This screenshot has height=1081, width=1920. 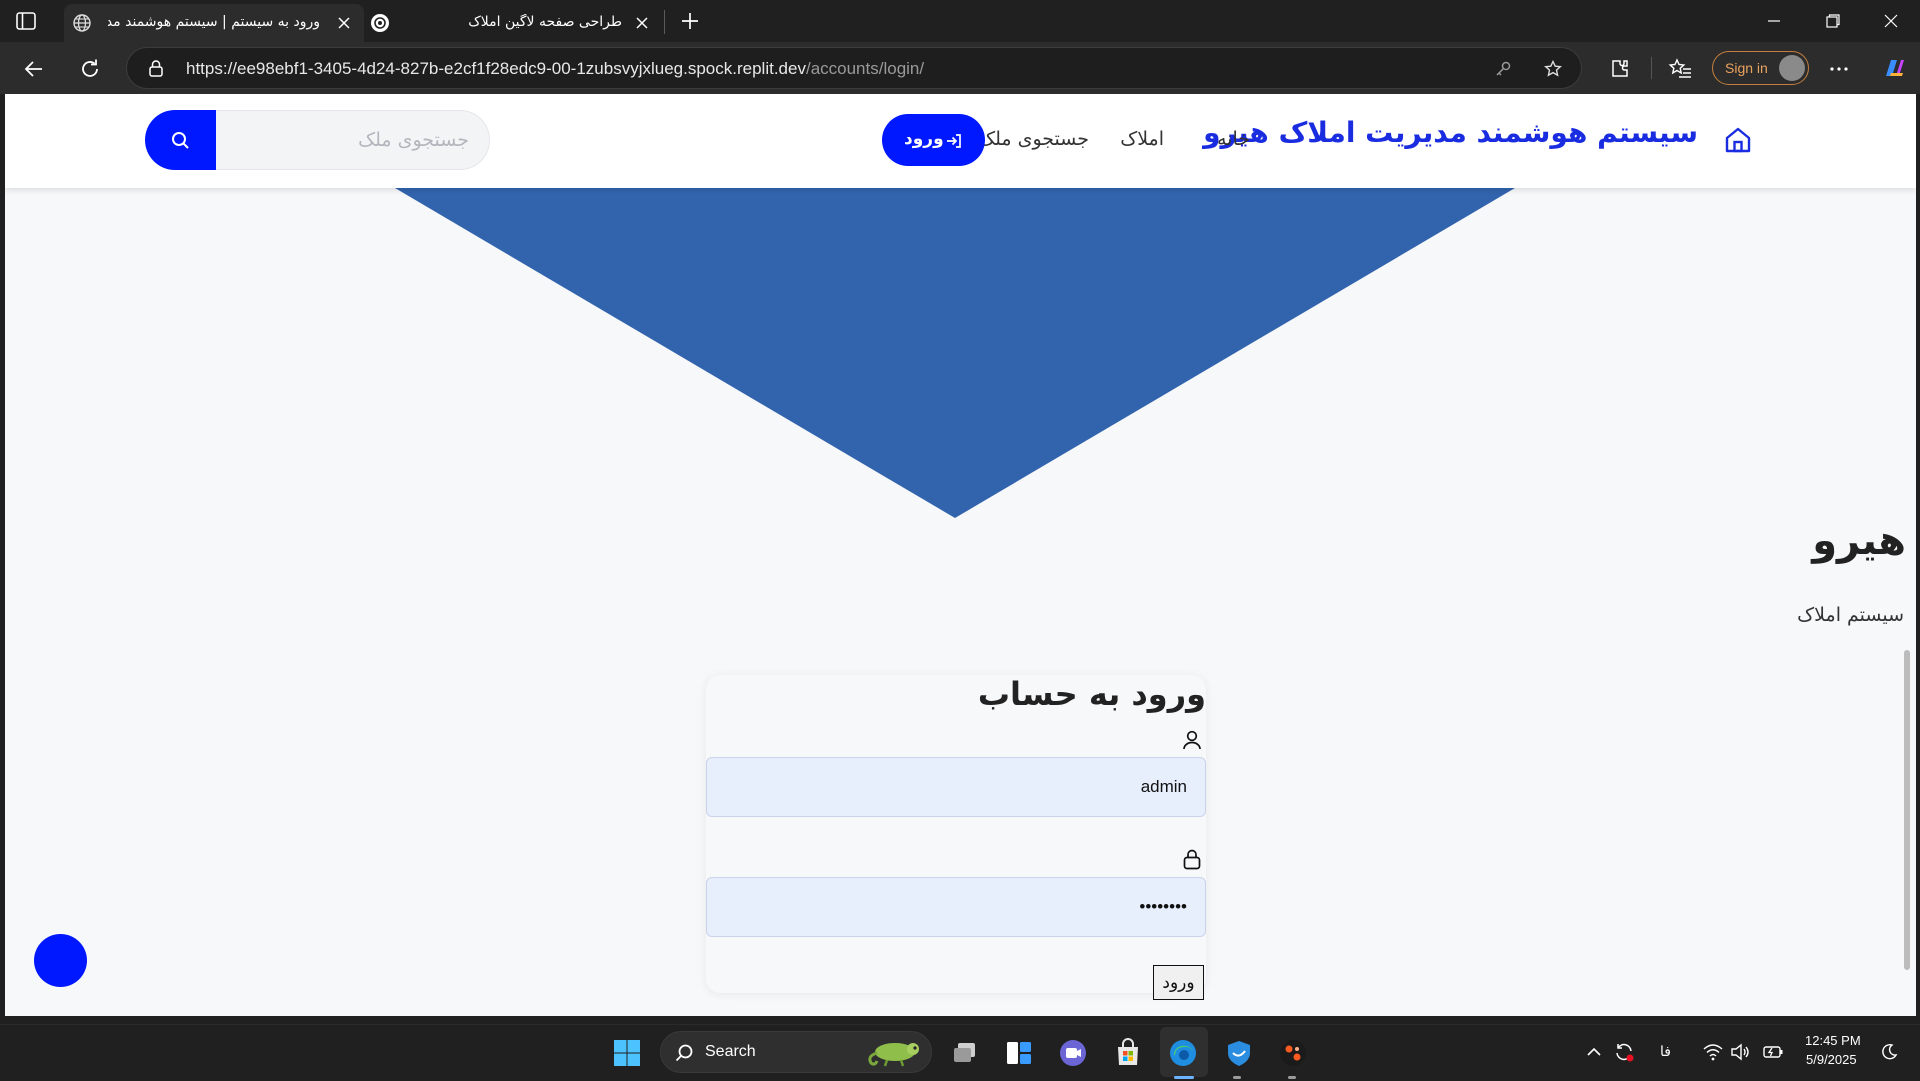 What do you see at coordinates (1665, 1051) in the screenshot?
I see `input-language: فا` at bounding box center [1665, 1051].